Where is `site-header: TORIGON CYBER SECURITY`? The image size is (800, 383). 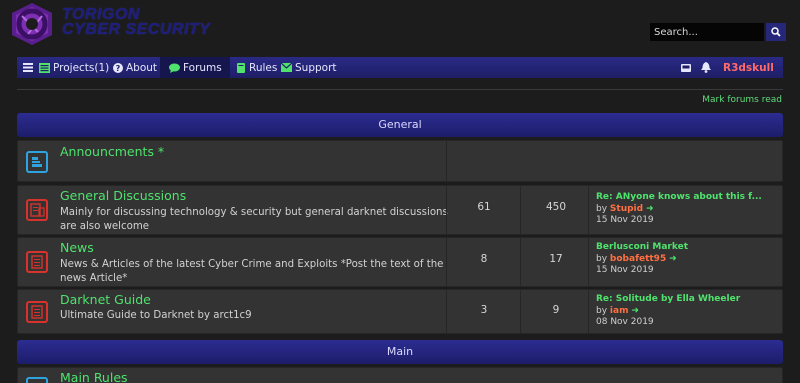
site-header: TORIGON CYBER SECURITY is located at coordinates (400, 25).